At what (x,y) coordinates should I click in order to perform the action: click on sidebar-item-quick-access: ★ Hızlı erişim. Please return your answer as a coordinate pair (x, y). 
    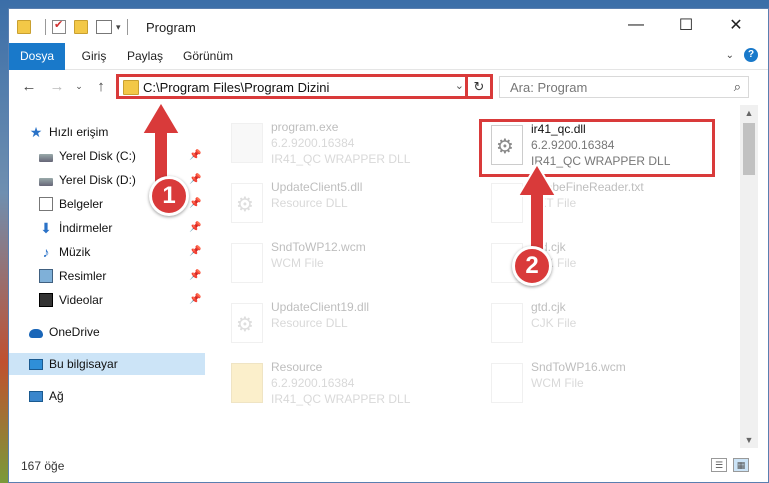
    Looking at the image, I should click on (117, 132).